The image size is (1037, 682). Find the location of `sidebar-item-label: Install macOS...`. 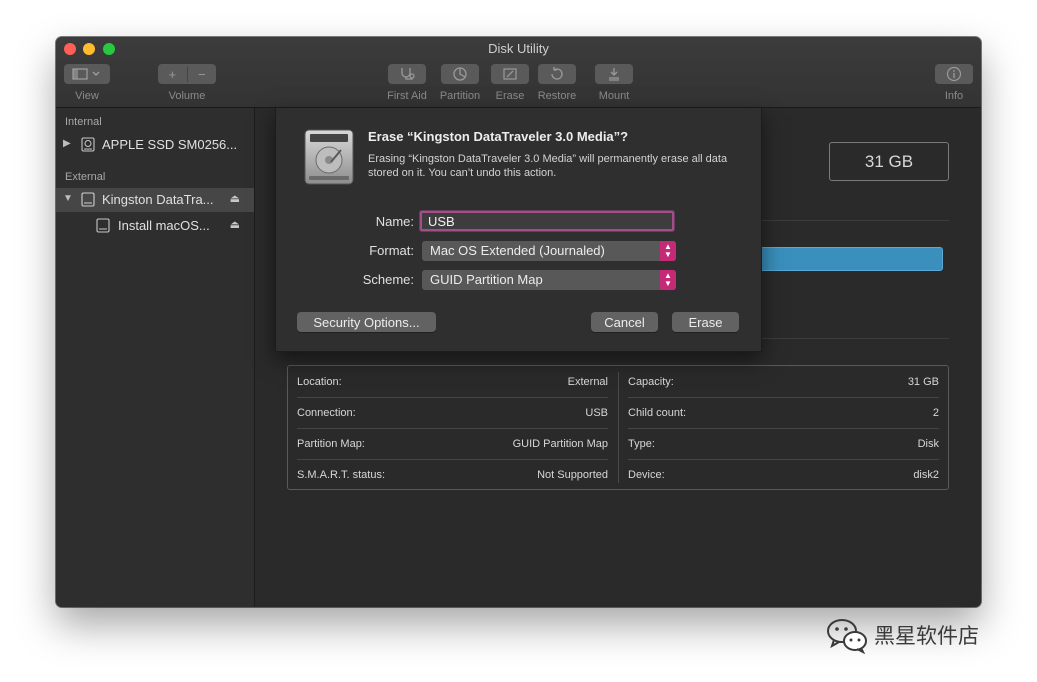

sidebar-item-label: Install macOS... is located at coordinates (164, 225).